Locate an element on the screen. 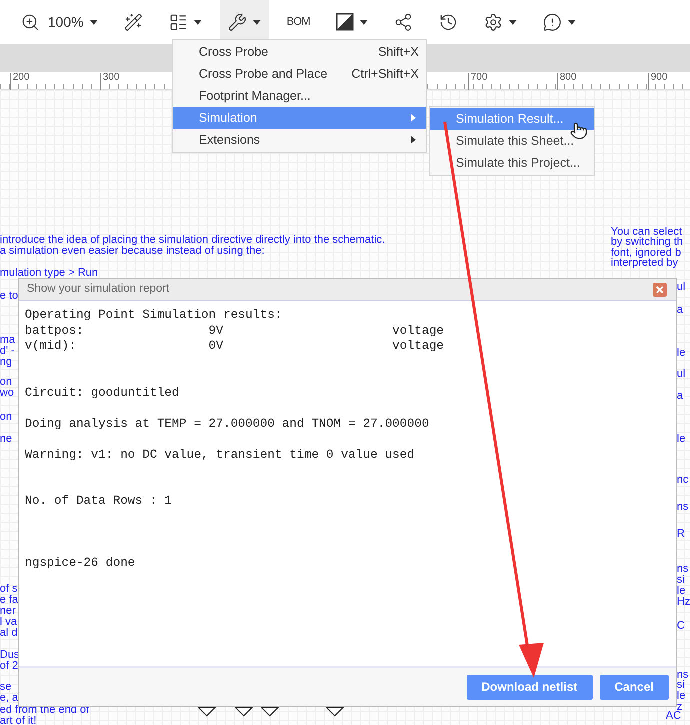  canvas-note: Hz is located at coordinates (683, 602).